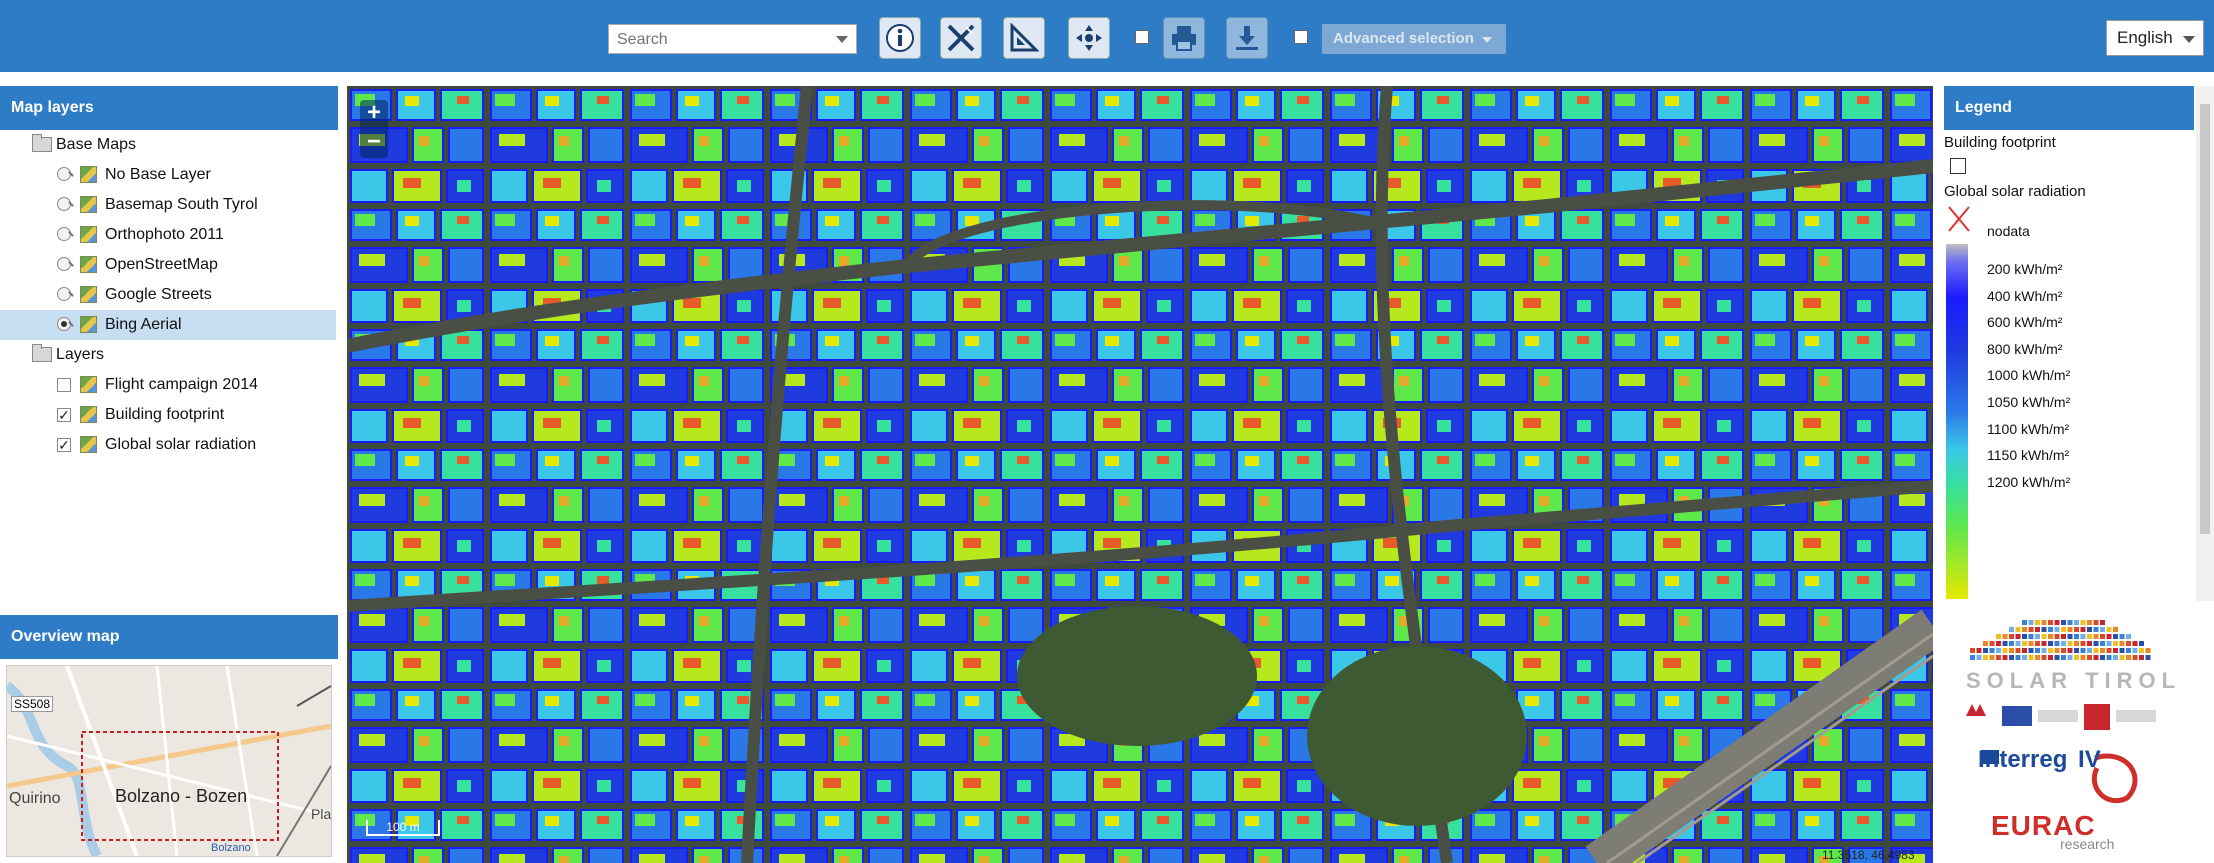 Image resolution: width=2214 pixels, height=863 pixels. Describe the element at coordinates (32, 704) in the screenshot. I see `road-label: SS508` at that location.